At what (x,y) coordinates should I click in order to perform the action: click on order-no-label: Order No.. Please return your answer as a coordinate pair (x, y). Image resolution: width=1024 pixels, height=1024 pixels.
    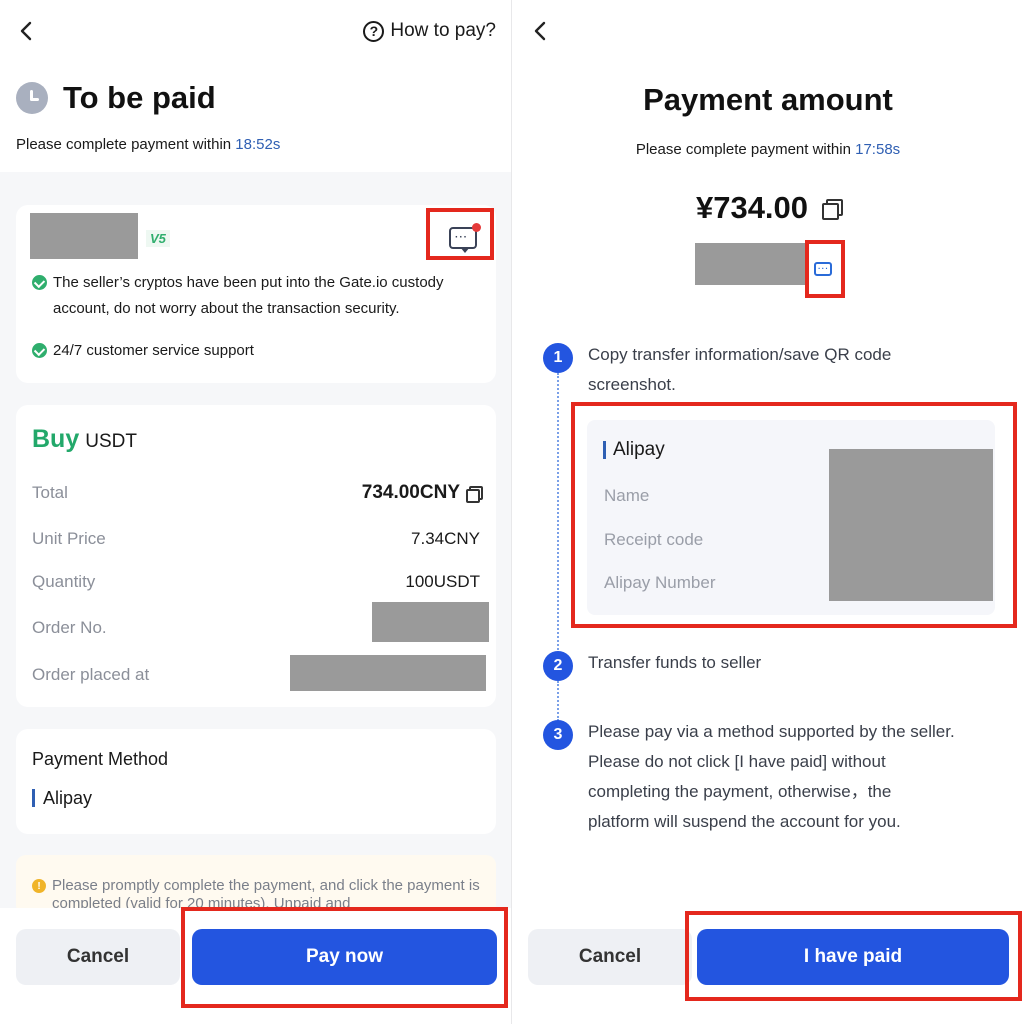
    Looking at the image, I should click on (69, 627).